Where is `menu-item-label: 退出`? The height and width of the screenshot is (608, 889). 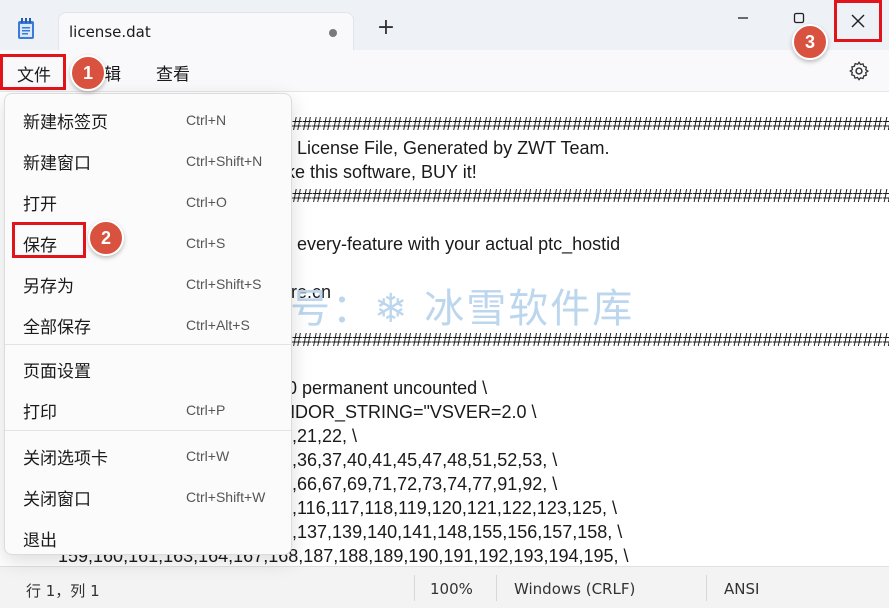
menu-item-label: 退出 is located at coordinates (40, 541).